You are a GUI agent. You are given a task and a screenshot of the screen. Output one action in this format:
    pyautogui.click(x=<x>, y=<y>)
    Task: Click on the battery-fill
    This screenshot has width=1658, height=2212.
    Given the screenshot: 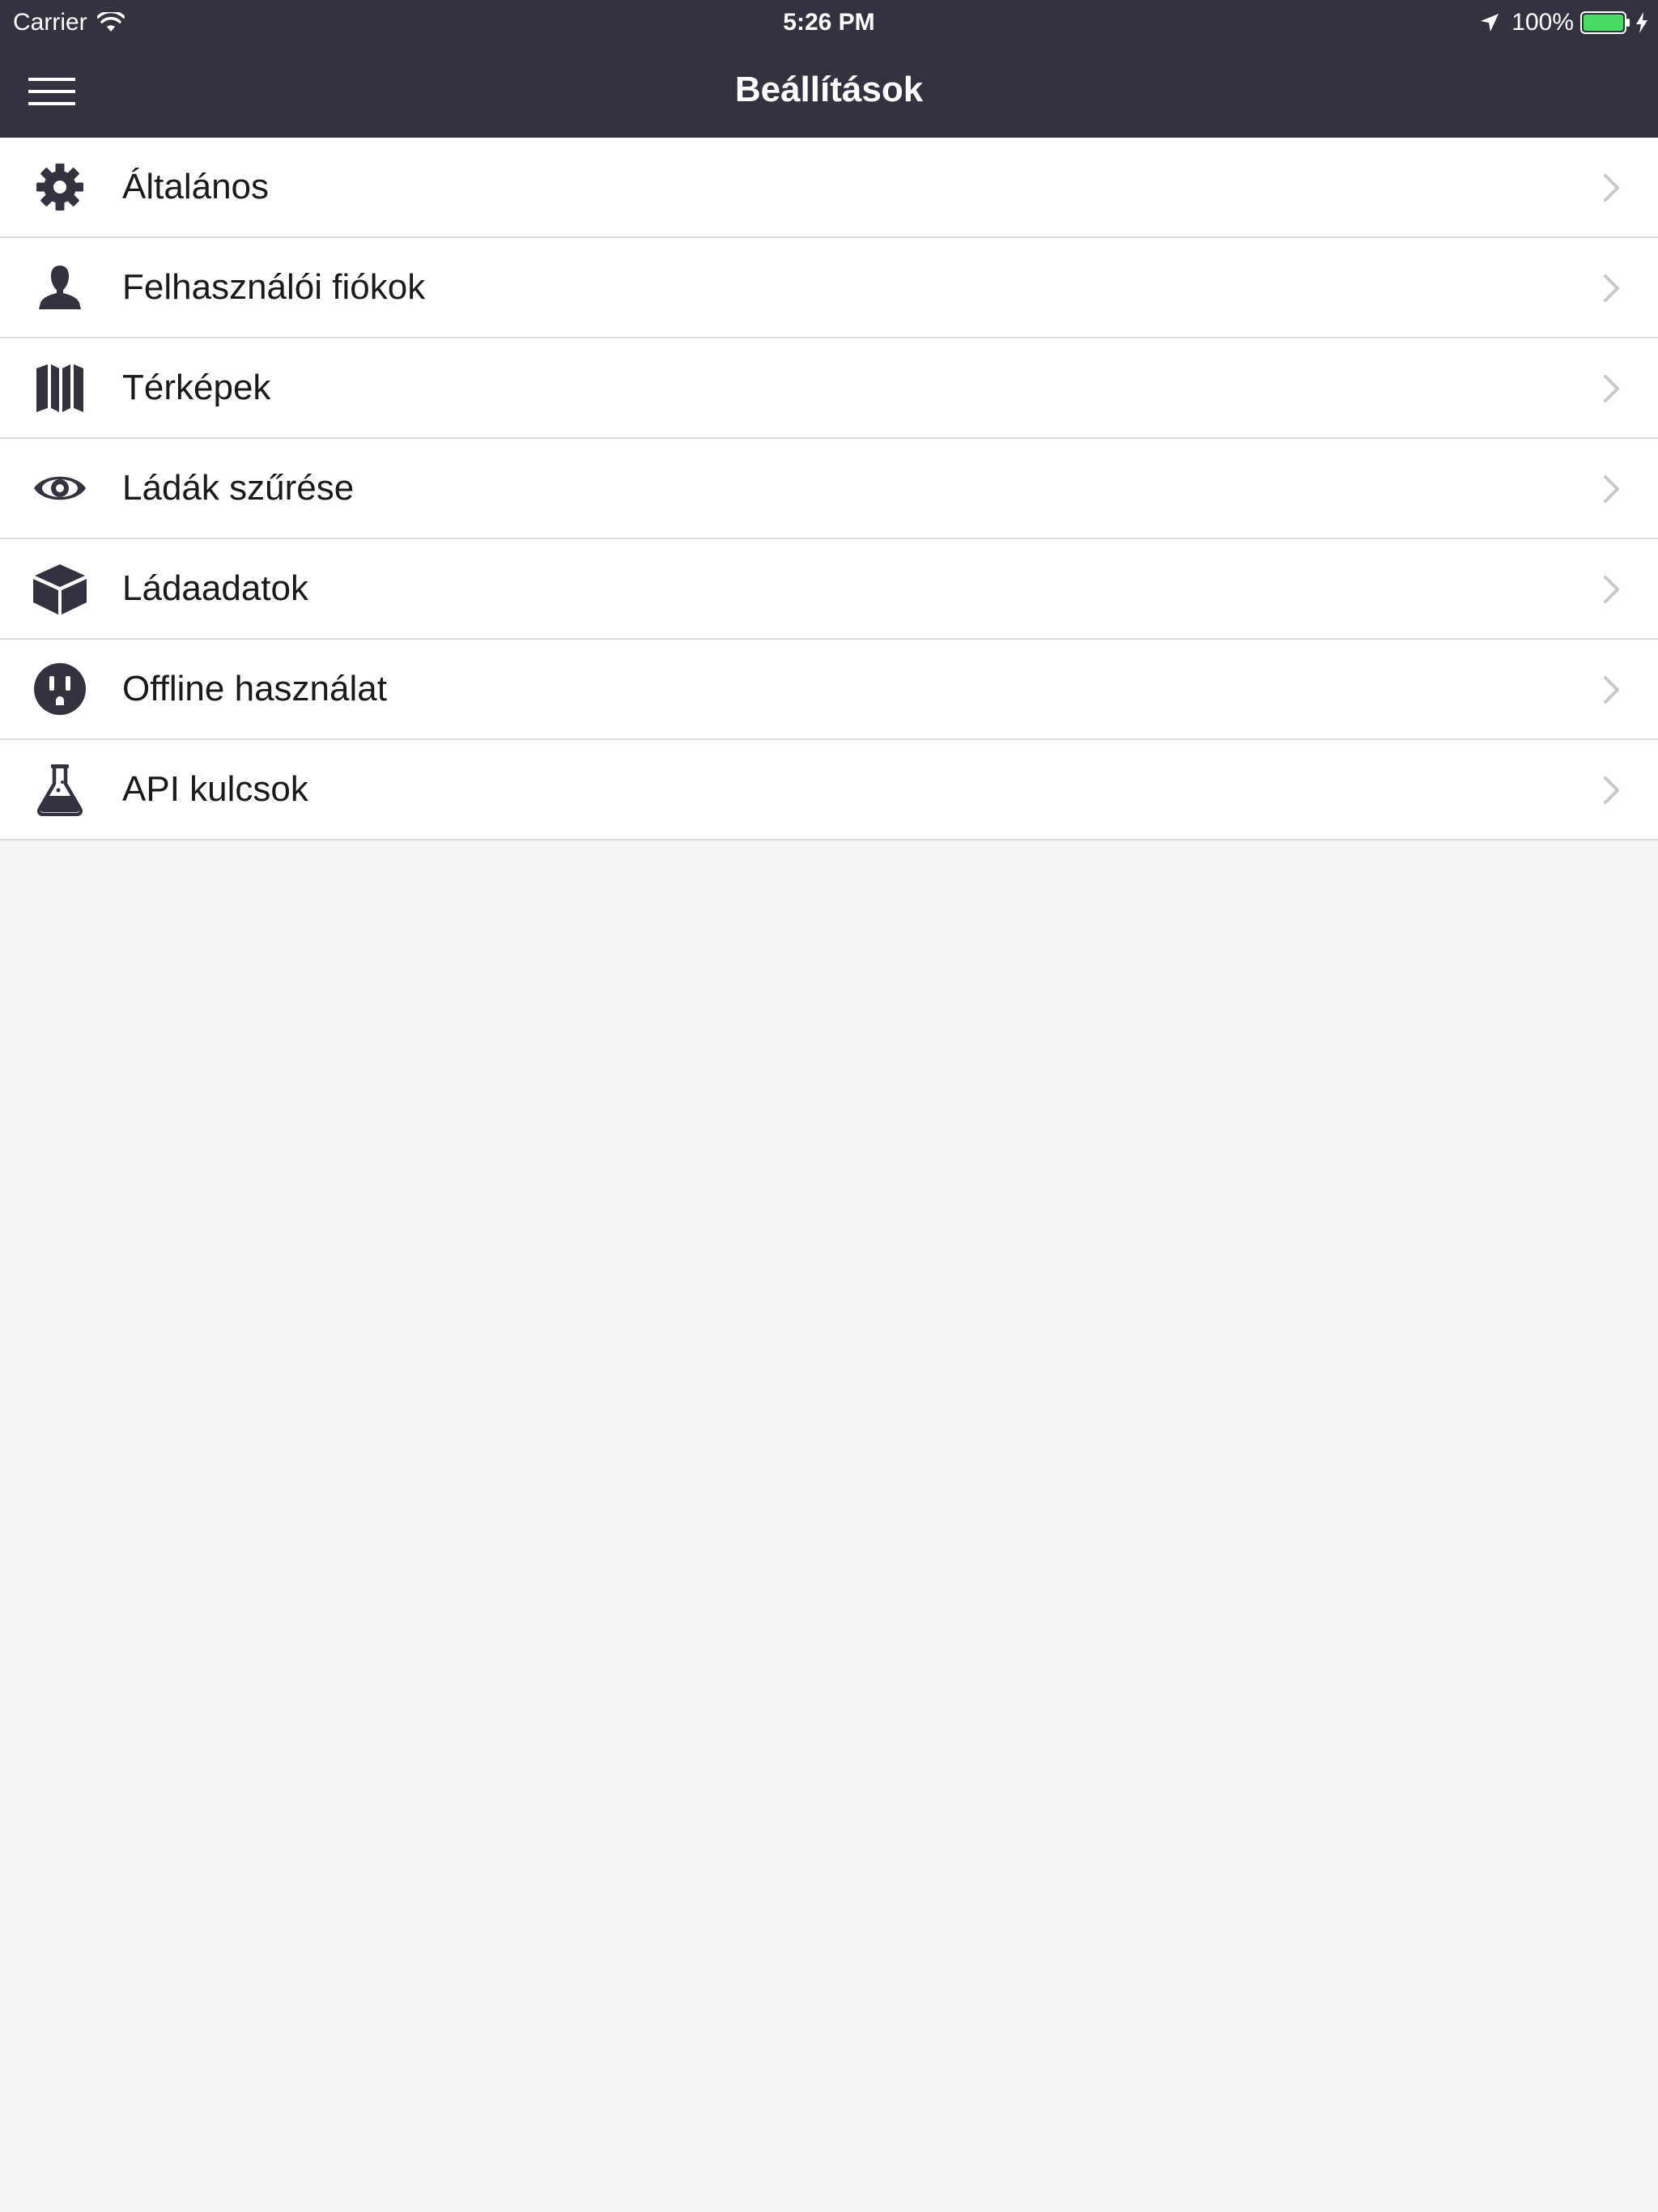 What is the action you would take?
    pyautogui.click(x=1603, y=23)
    